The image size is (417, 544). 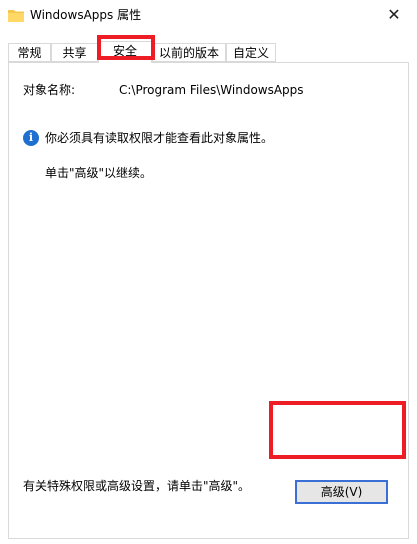 I want to click on folder-icon, so click(x=16, y=16).